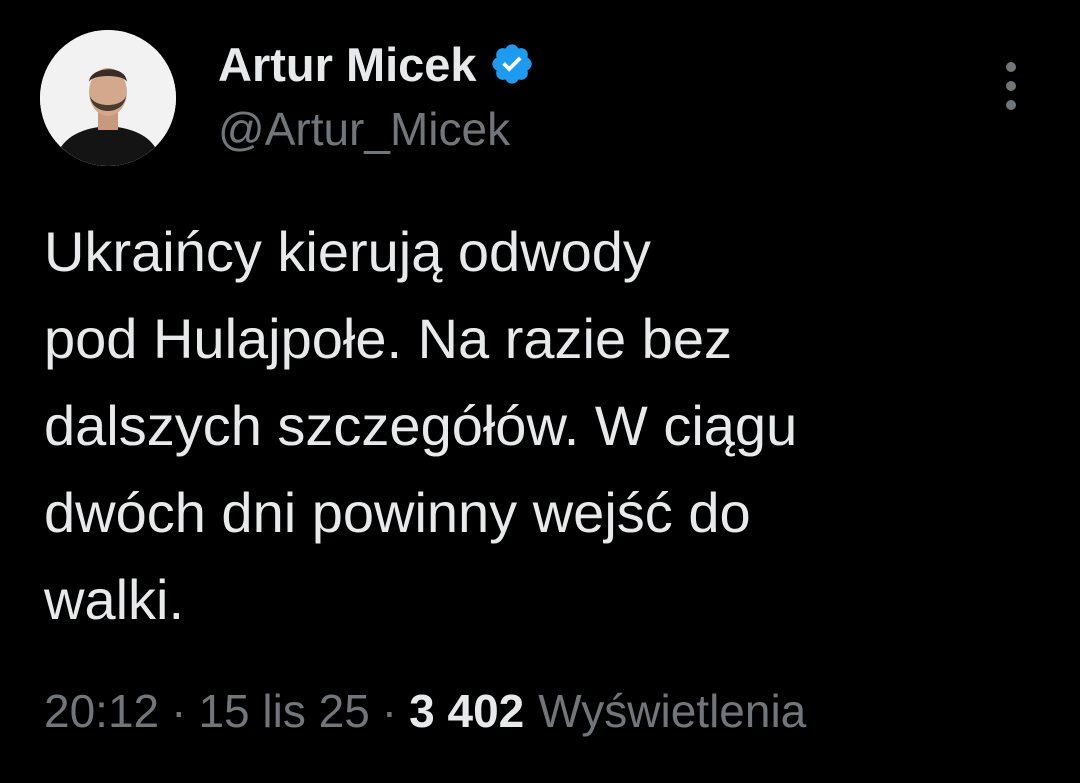  I want to click on tweet-time: 20:12, so click(101, 711).